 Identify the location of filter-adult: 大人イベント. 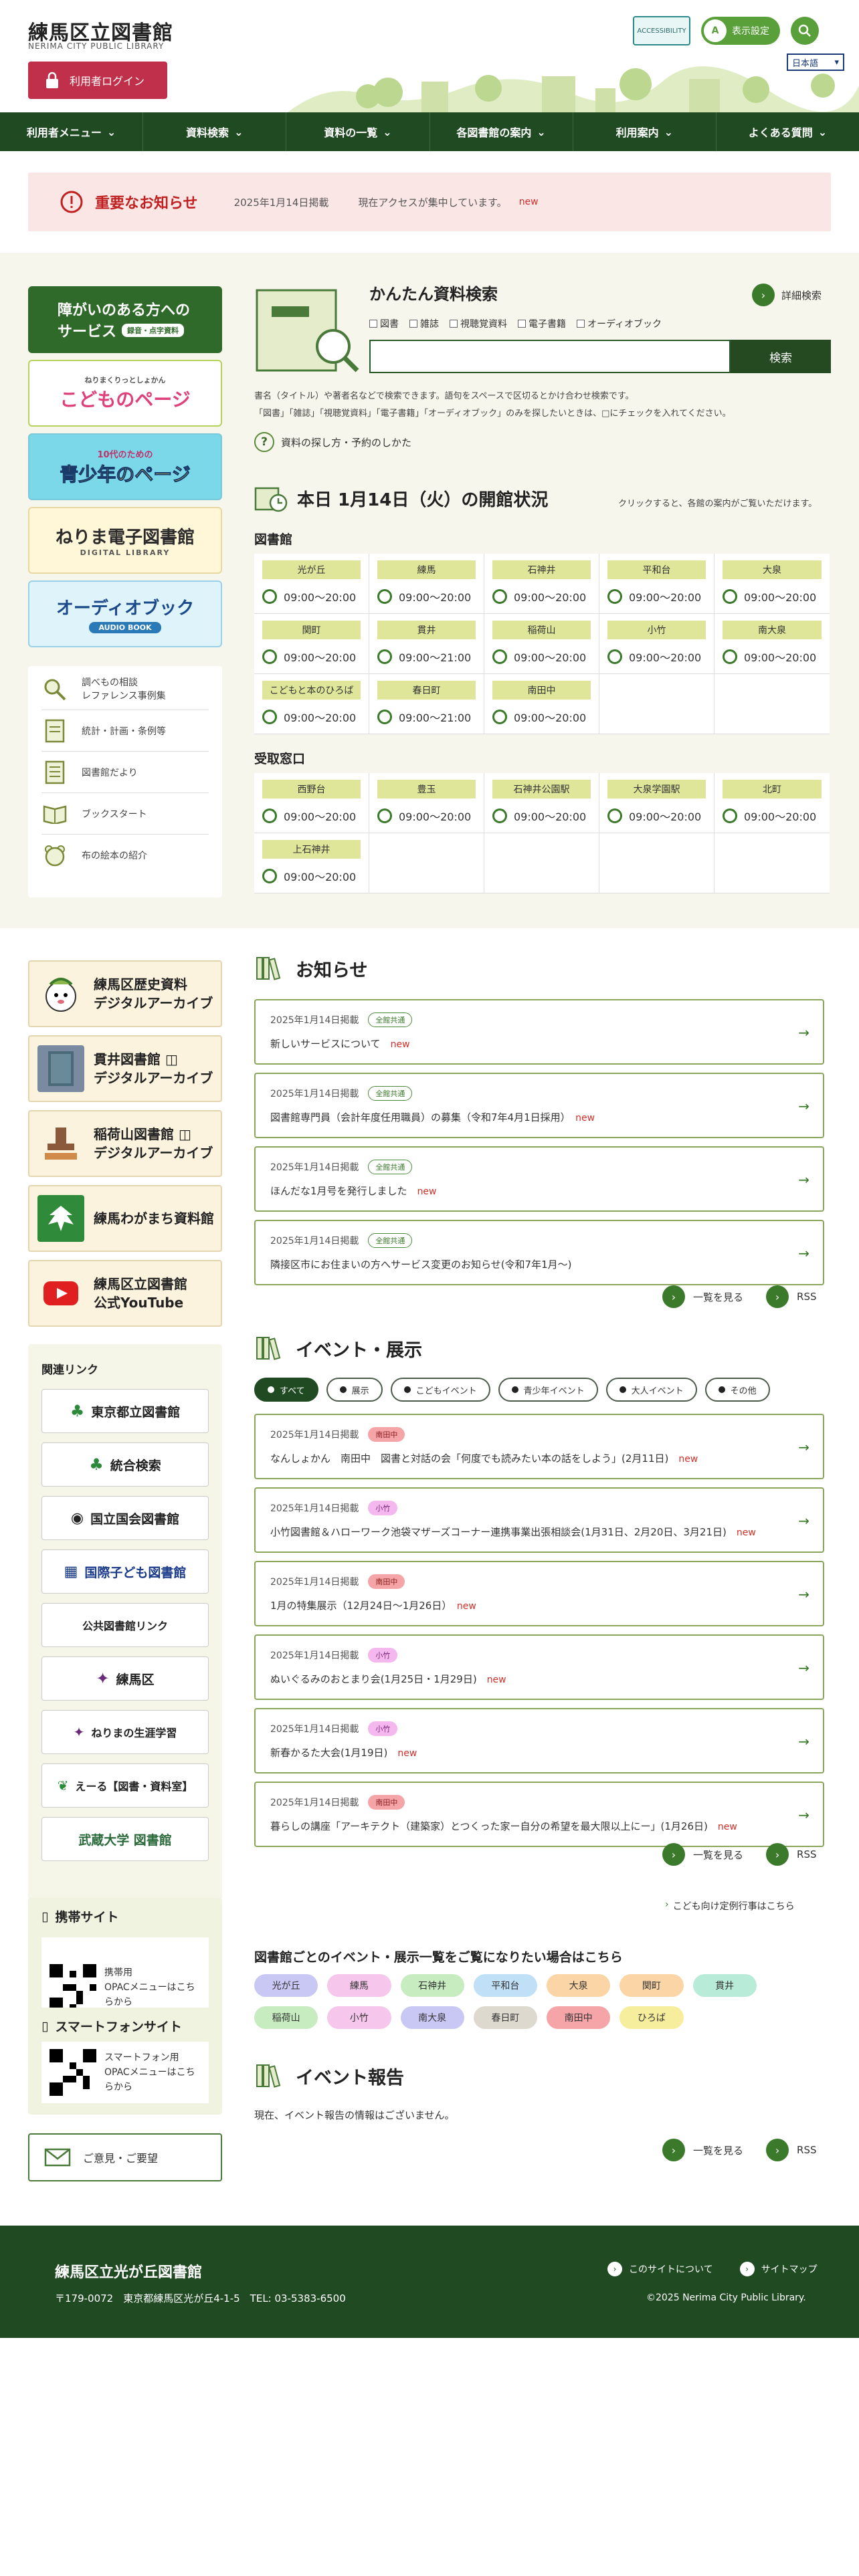
(651, 1390).